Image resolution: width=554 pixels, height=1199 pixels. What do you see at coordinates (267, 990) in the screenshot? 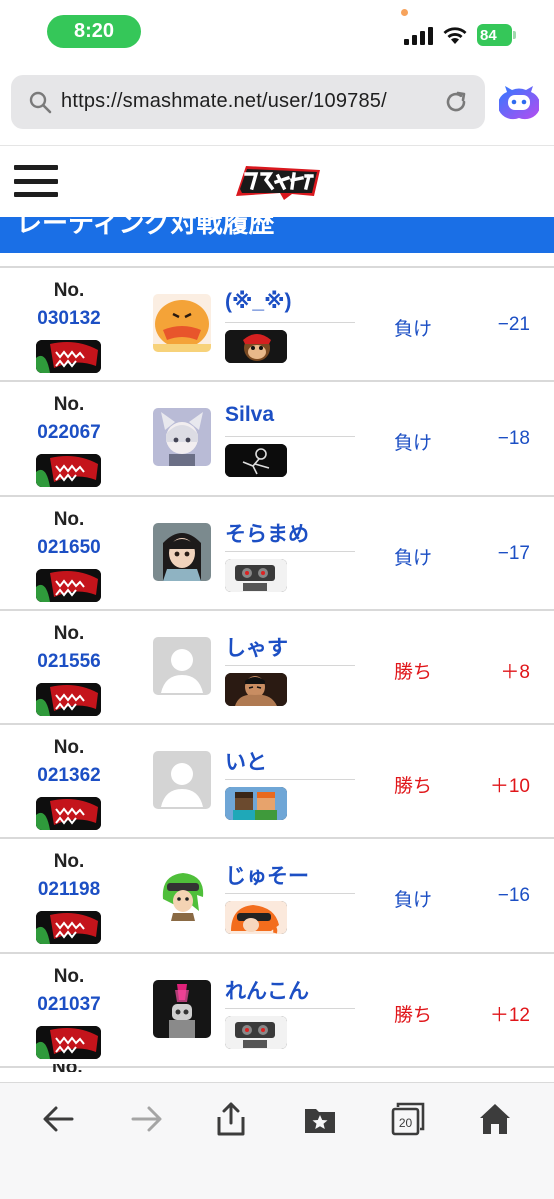
I see `opponent-name-link: れんこん` at bounding box center [267, 990].